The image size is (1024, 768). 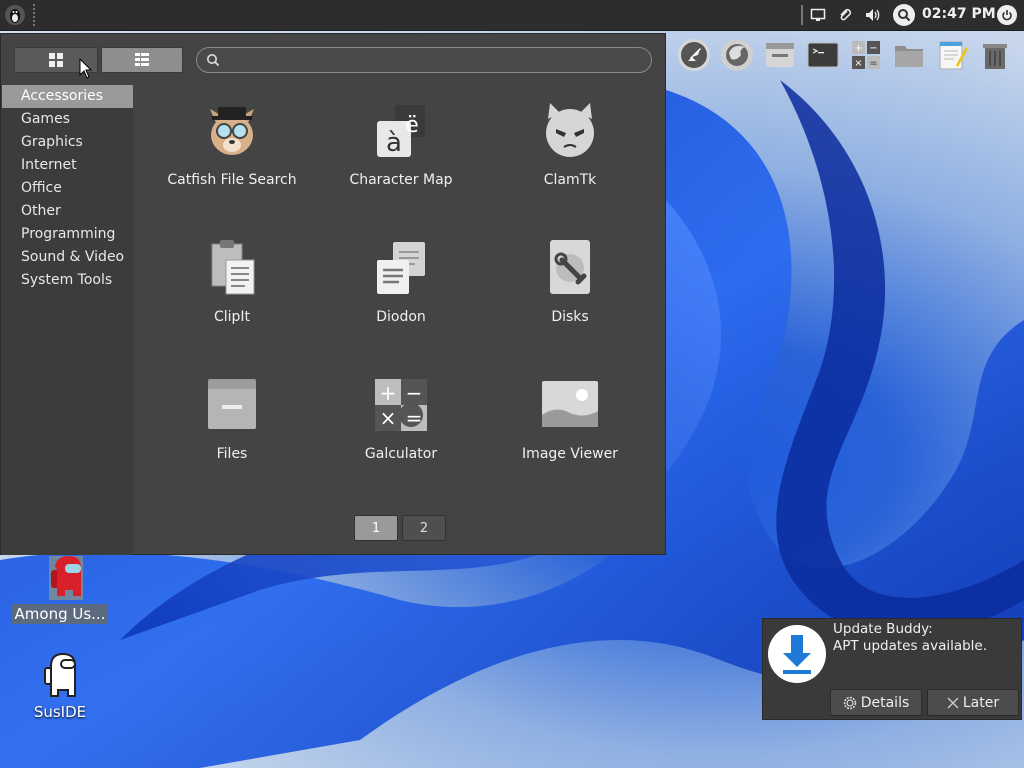 What do you see at coordinates (570, 130) in the screenshot?
I see `clamtk-icon` at bounding box center [570, 130].